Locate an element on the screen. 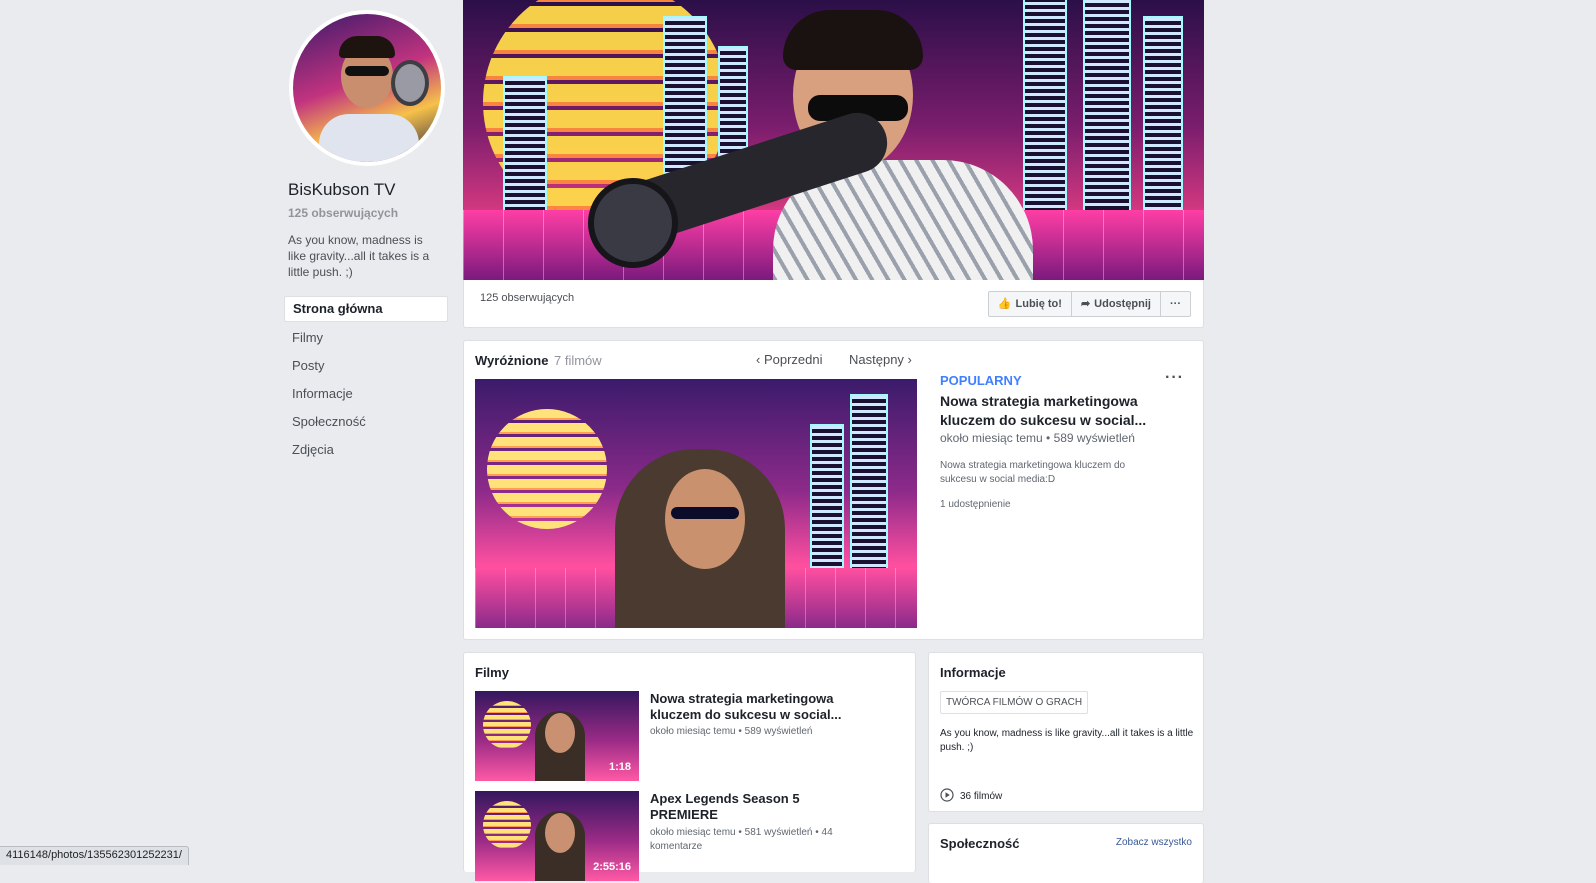 Image resolution: width=1596 pixels, height=883 pixels. page-name: BisKubson TV is located at coordinates (341, 190).